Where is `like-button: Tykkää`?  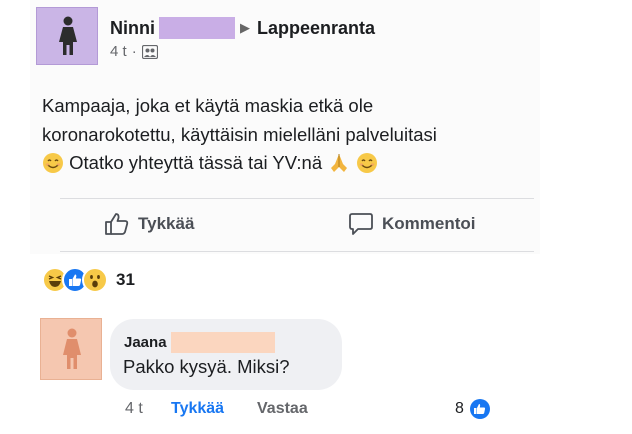
like-button: Tykkää is located at coordinates (149, 224).